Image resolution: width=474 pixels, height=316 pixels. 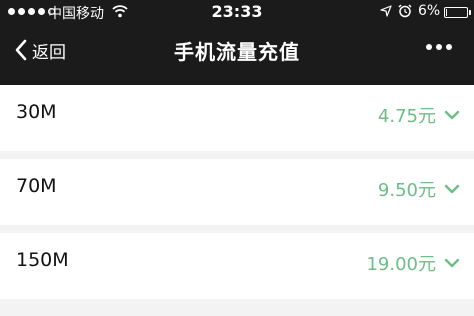 What do you see at coordinates (406, 116) in the screenshot?
I see `plan-price: 4.75元` at bounding box center [406, 116].